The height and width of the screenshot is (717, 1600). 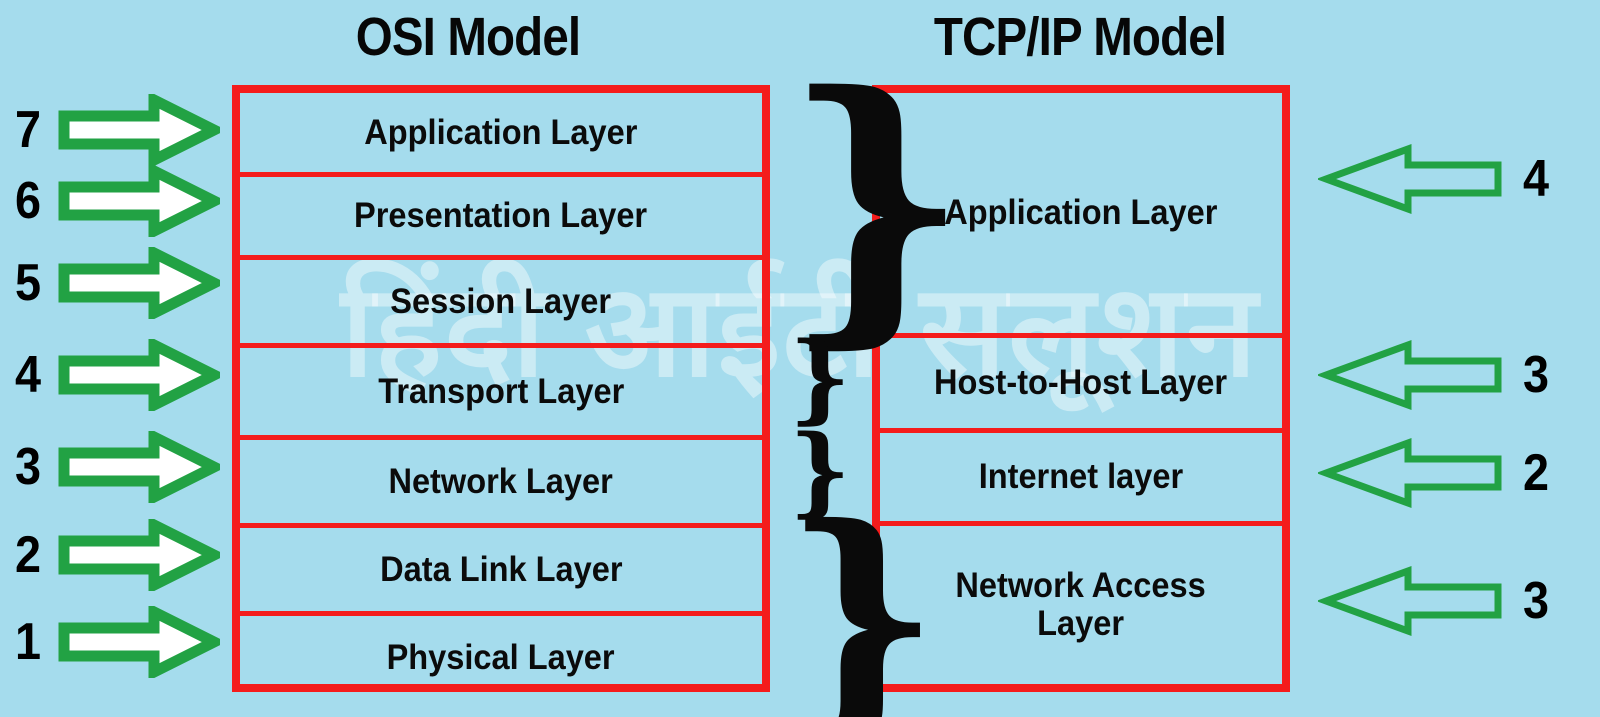 I want to click on osi-marker-1: 1, so click(x=116, y=642).